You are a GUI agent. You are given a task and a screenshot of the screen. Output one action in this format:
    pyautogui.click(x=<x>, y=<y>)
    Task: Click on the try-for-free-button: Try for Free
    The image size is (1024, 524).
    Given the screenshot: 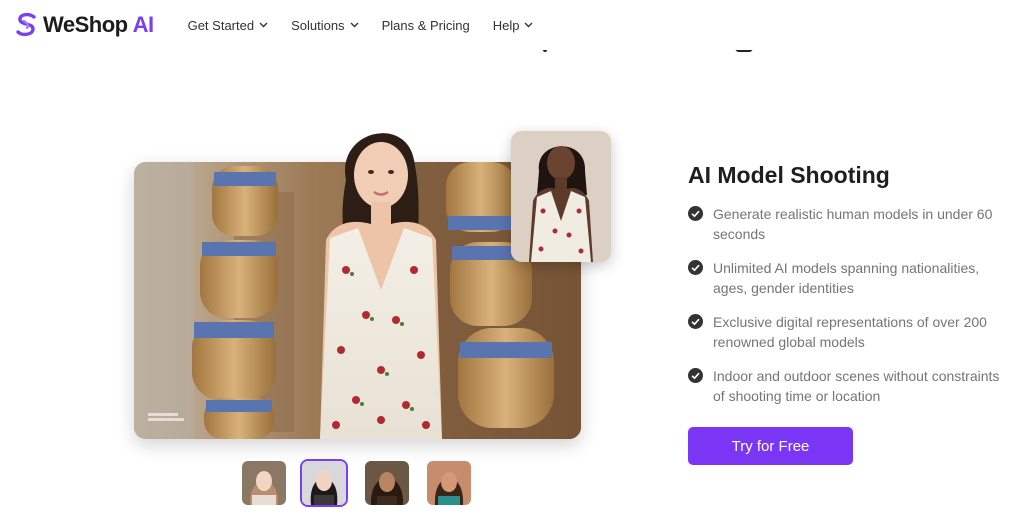 What is the action you would take?
    pyautogui.click(x=770, y=446)
    